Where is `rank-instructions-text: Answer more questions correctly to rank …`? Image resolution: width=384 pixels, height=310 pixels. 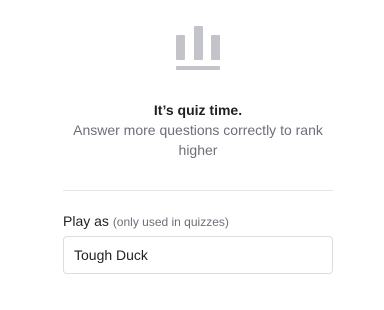
rank-instructions-text: Answer more questions correctly to rank … is located at coordinates (198, 140).